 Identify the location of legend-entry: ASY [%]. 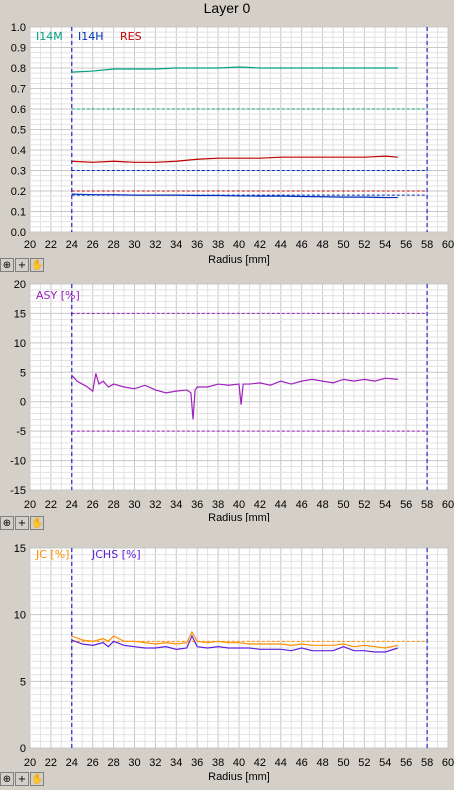
(58, 295).